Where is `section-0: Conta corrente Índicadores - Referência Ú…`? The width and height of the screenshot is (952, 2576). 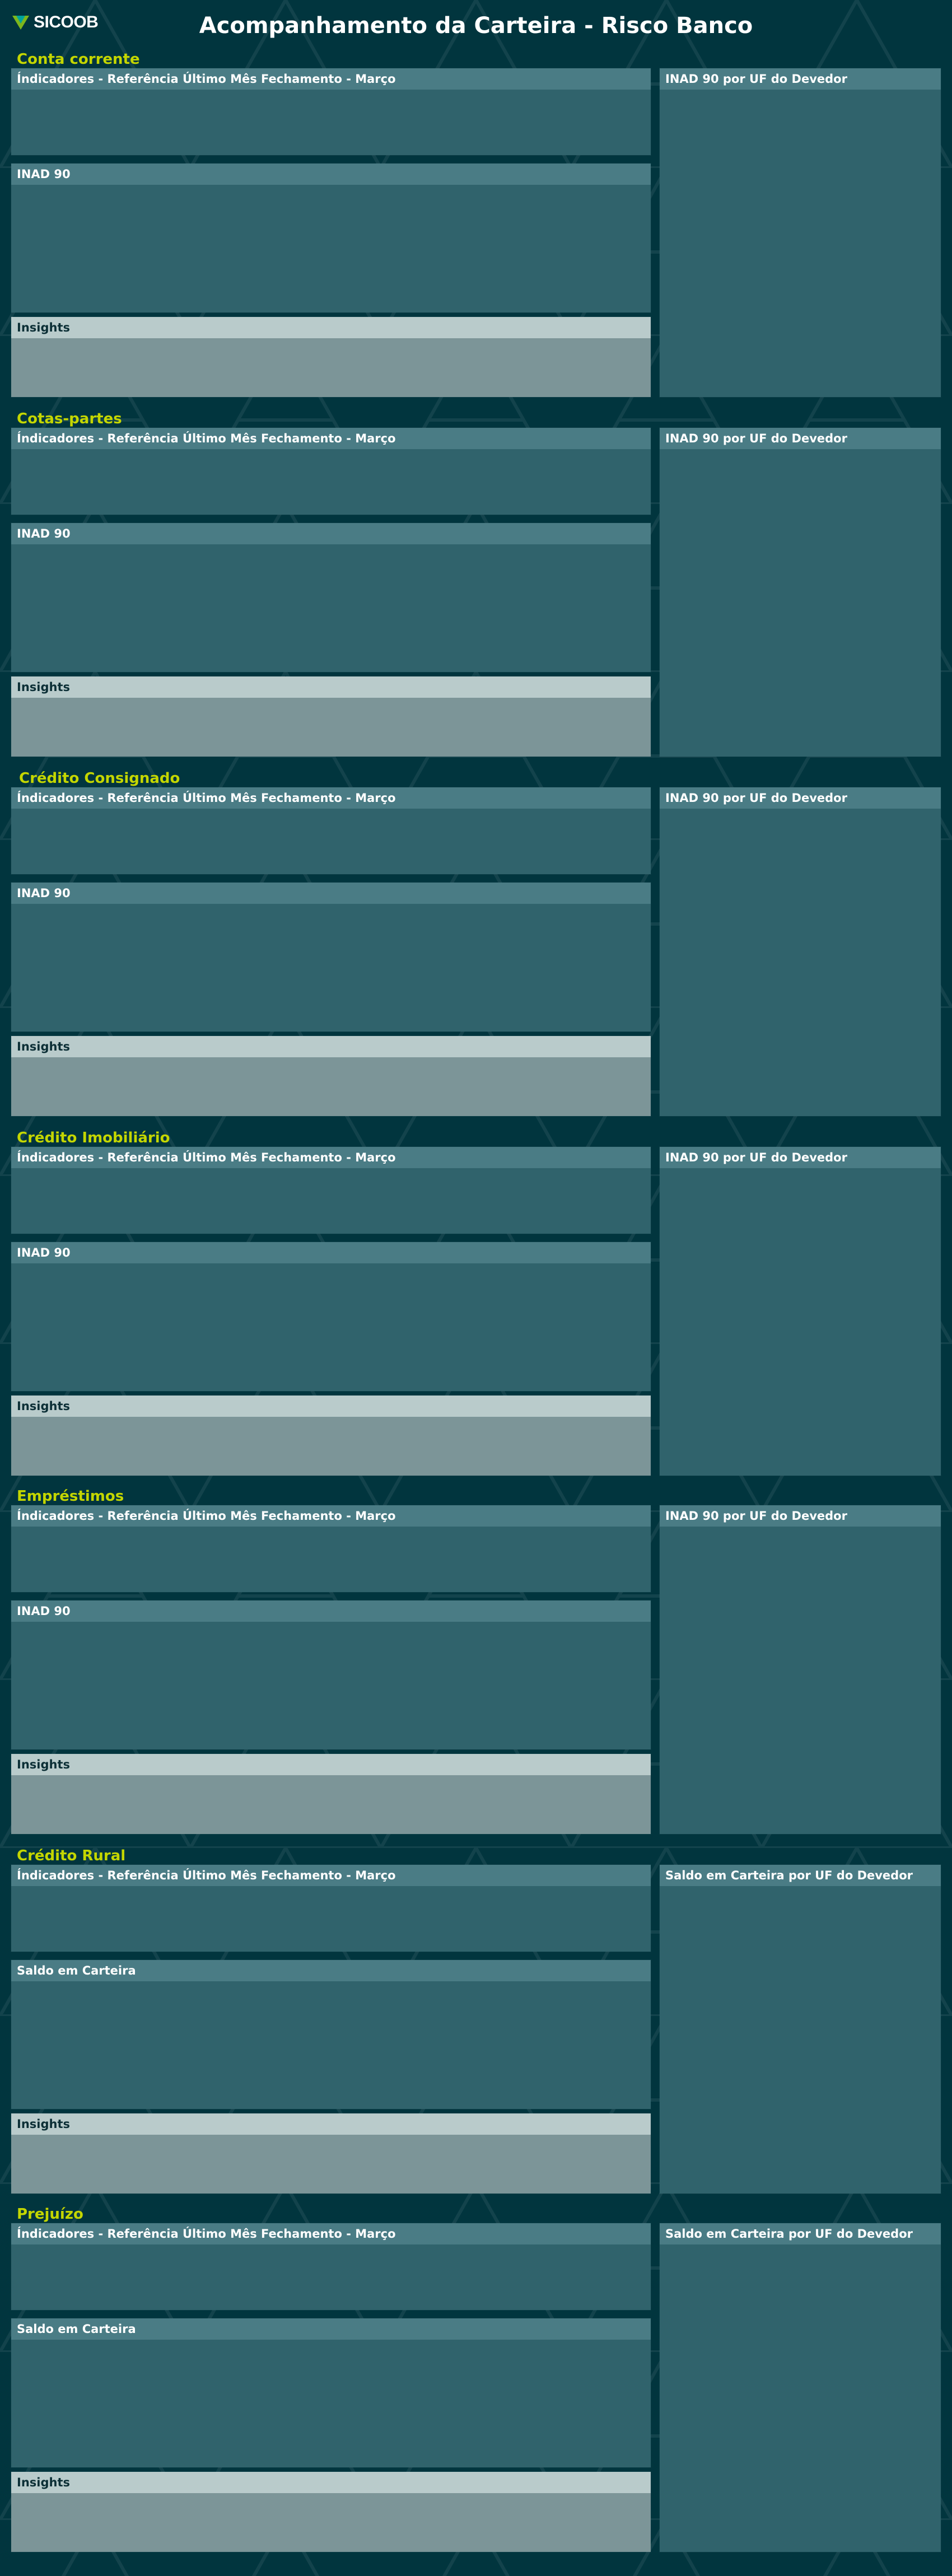 section-0: Conta corrente Índicadores - Referência Ú… is located at coordinates (476, 229).